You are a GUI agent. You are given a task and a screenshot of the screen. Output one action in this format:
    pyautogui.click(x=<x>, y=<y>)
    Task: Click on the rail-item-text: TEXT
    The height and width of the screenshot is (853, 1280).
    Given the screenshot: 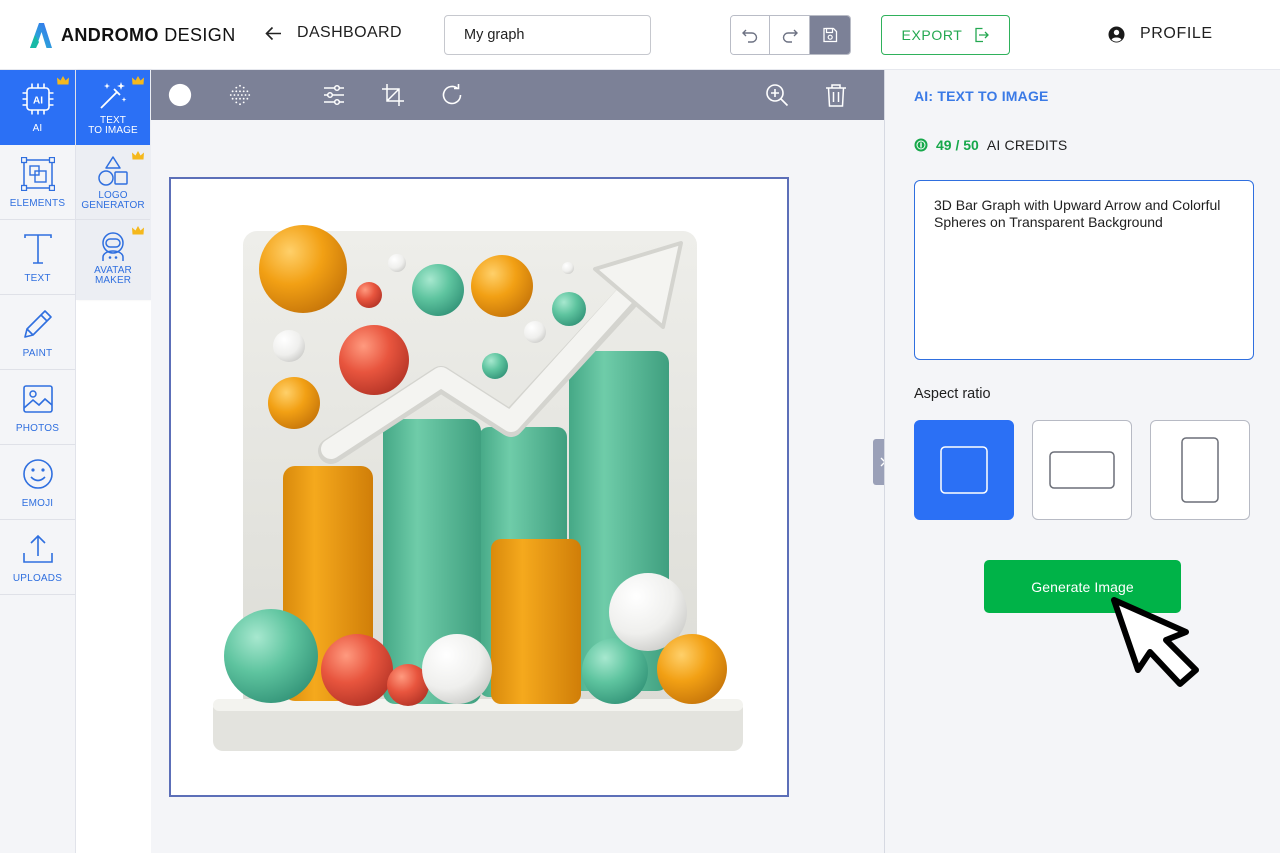 What is the action you would take?
    pyautogui.click(x=37, y=257)
    